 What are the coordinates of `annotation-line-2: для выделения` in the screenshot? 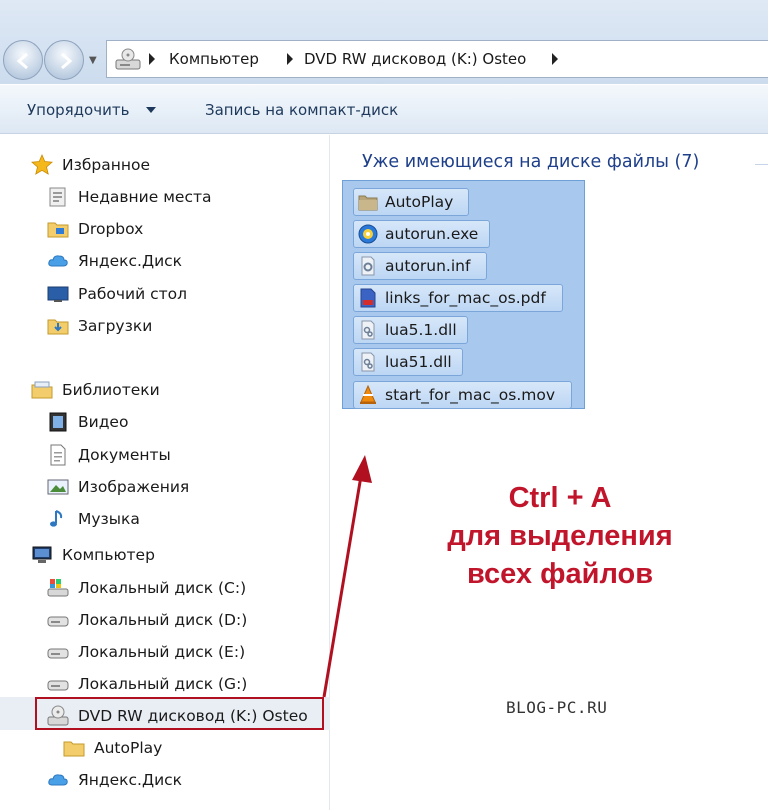 It's located at (560, 536).